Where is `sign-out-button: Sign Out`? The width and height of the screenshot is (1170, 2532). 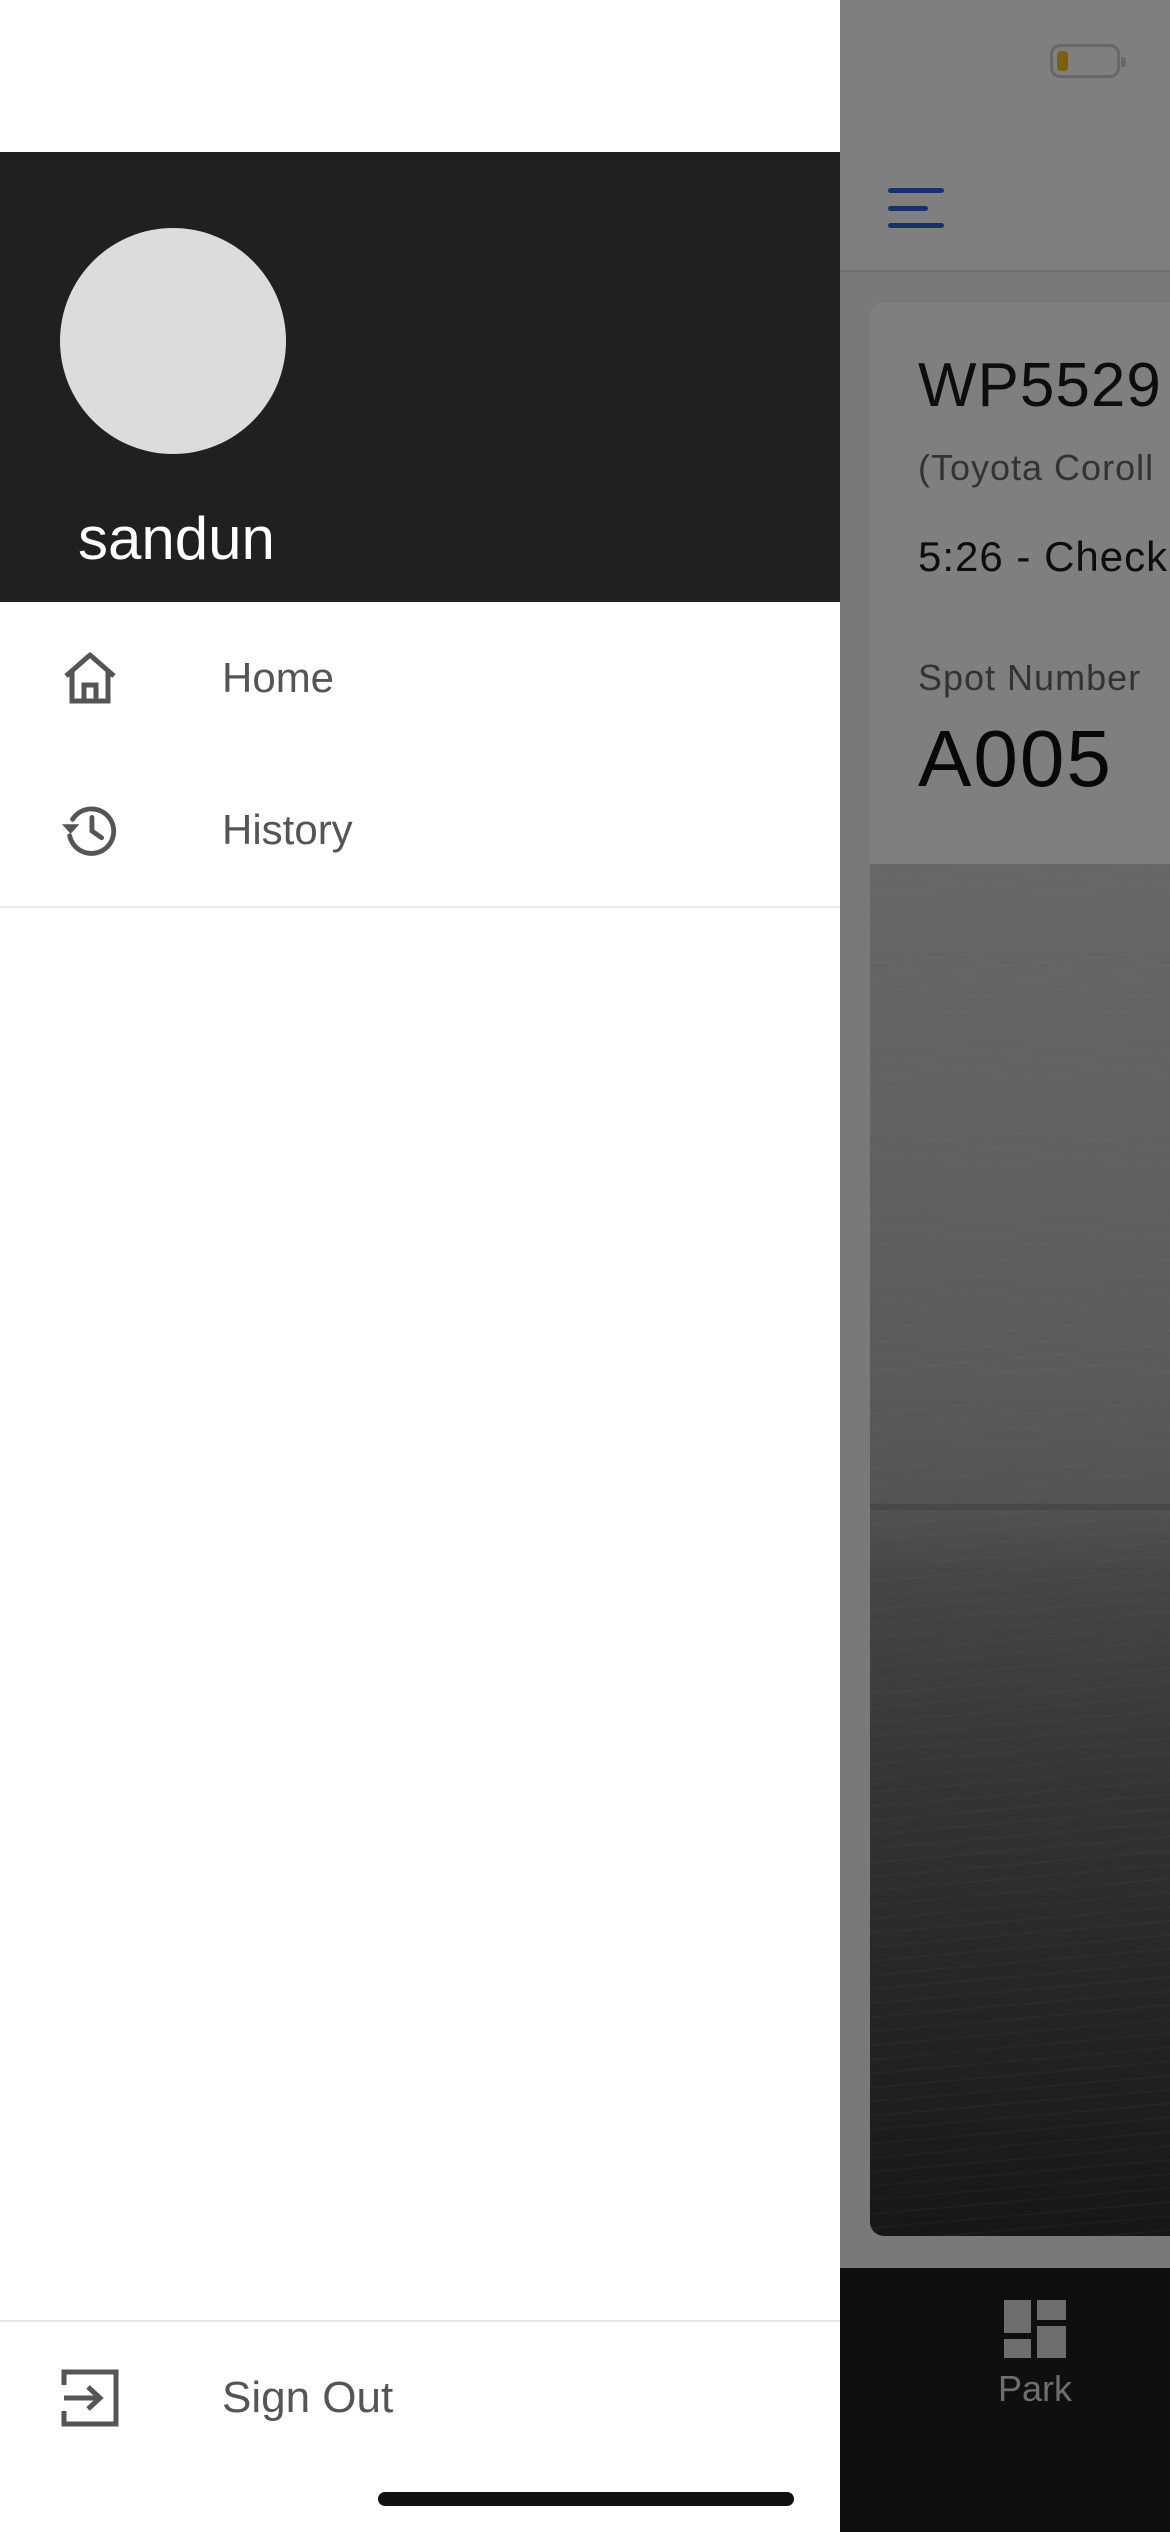
sign-out-button: Sign Out is located at coordinates (420, 2398).